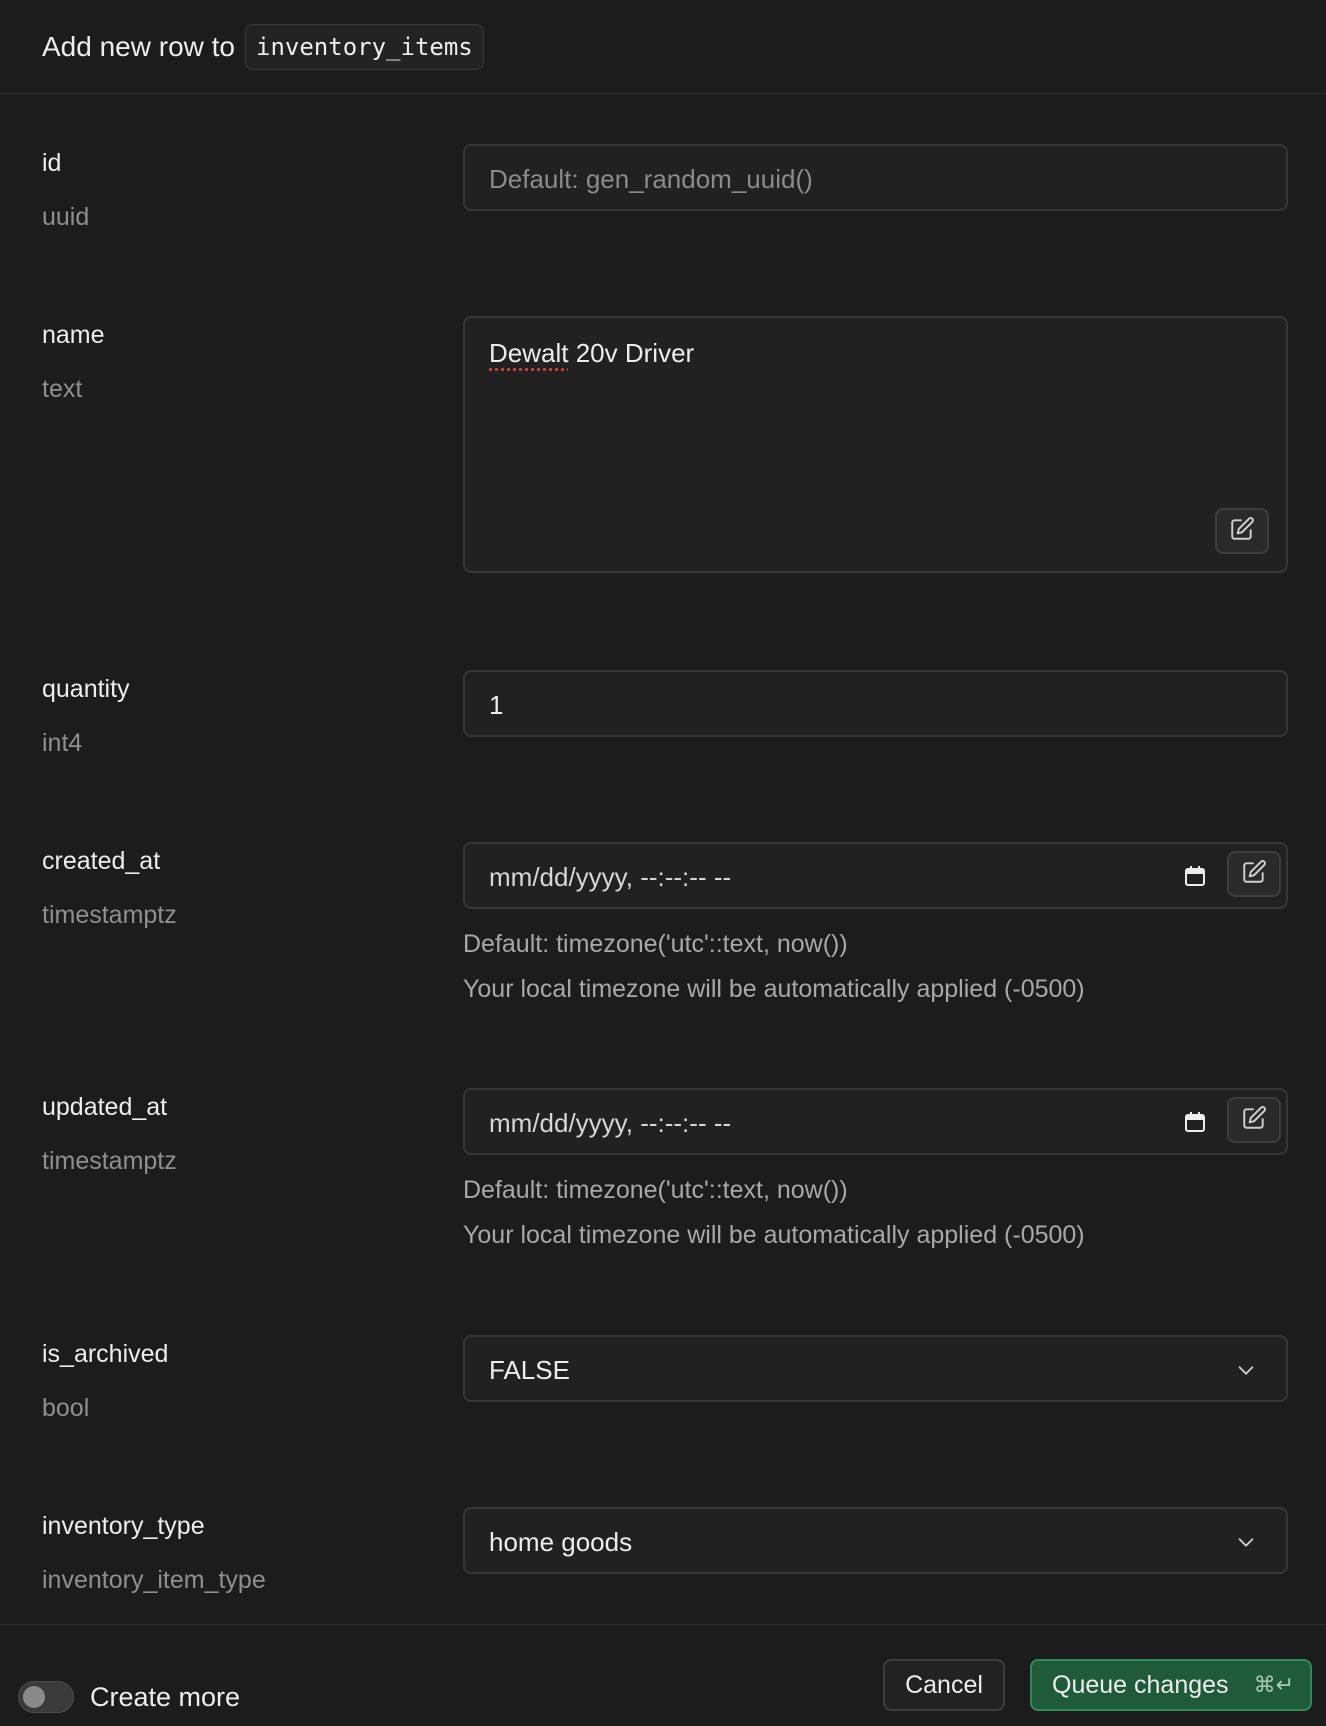 The image size is (1326, 1726). I want to click on cancel-button: Cancel, so click(944, 1685).